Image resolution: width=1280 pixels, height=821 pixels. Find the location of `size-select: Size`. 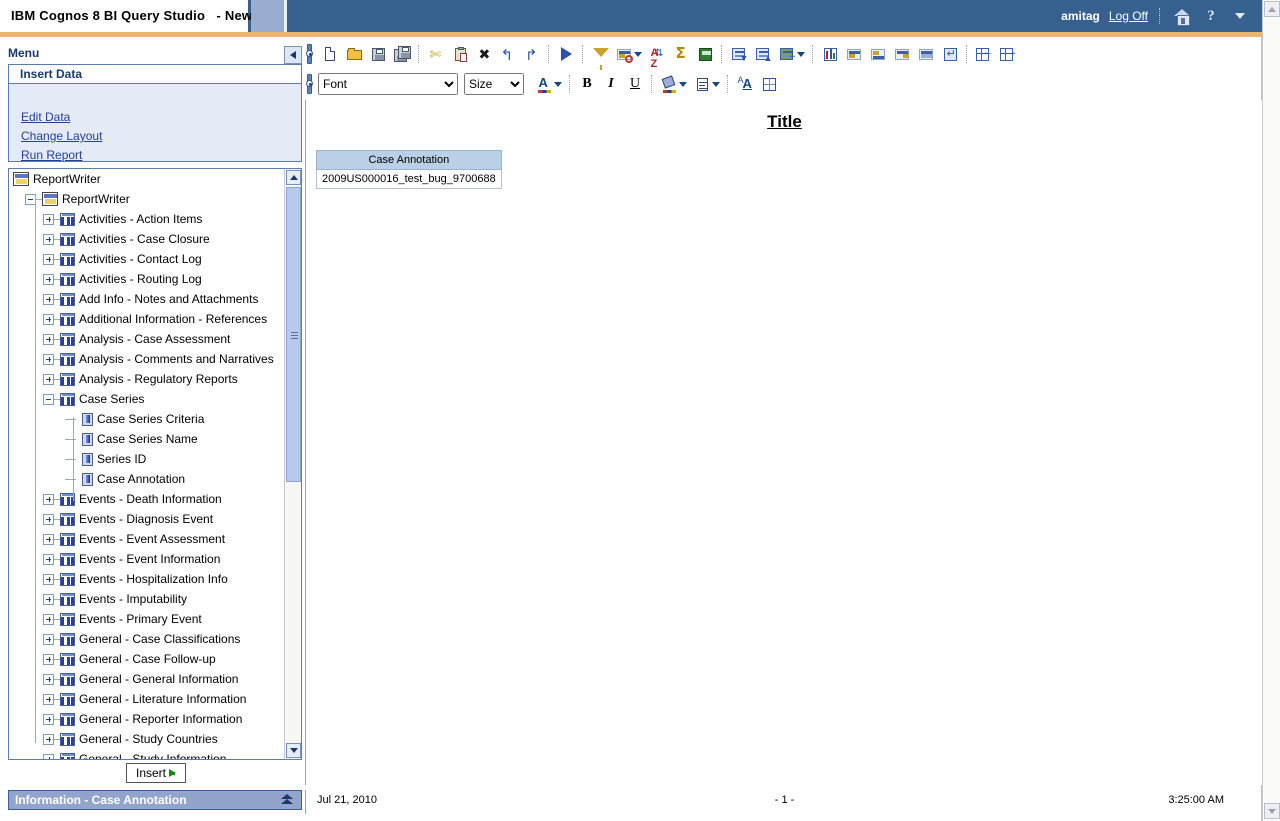

size-select: Size is located at coordinates (494, 84).